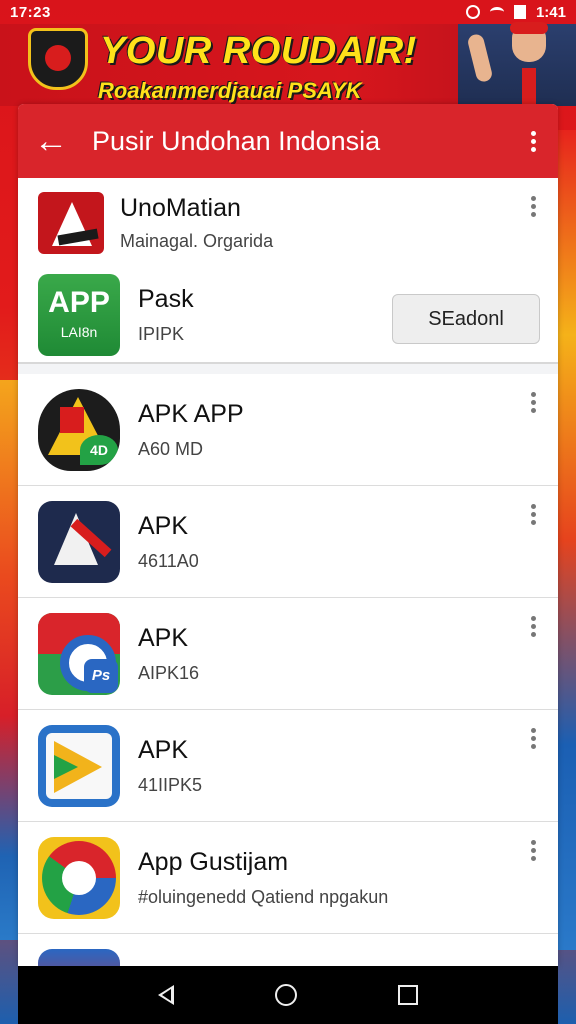 The height and width of the screenshot is (1024, 576). Describe the element at coordinates (407, 995) in the screenshot. I see `nav-recents-icon` at that location.